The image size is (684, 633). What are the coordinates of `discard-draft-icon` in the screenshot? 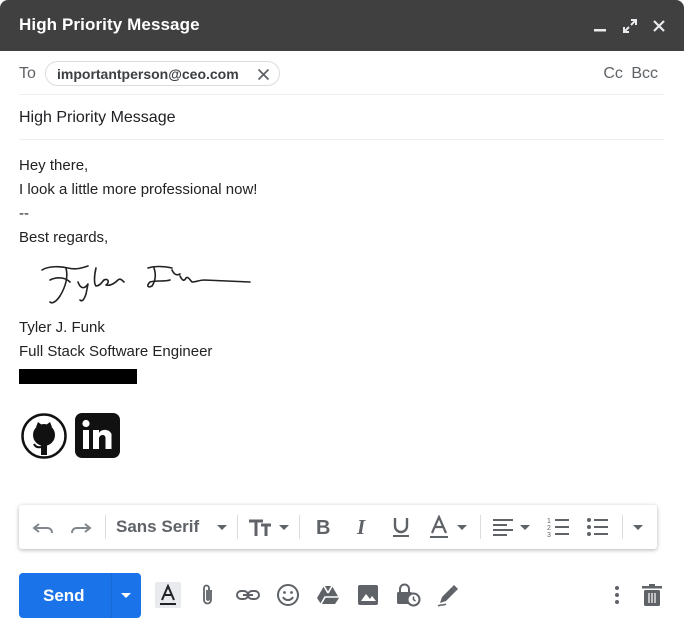 It's located at (652, 595).